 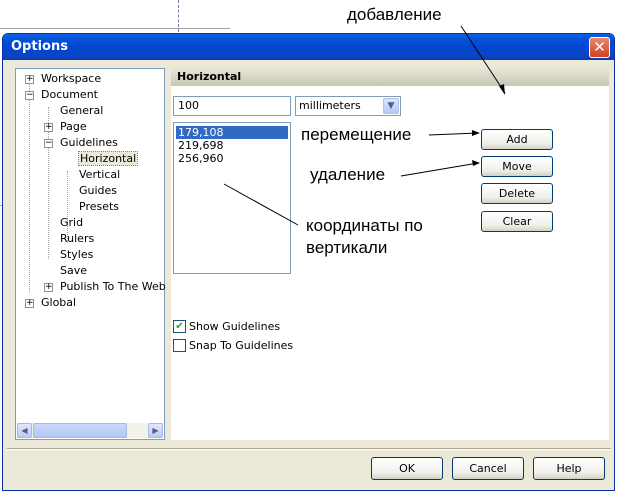 I want to click on guidelines-list: 179,108 219,698 256,960, so click(x=232, y=198).